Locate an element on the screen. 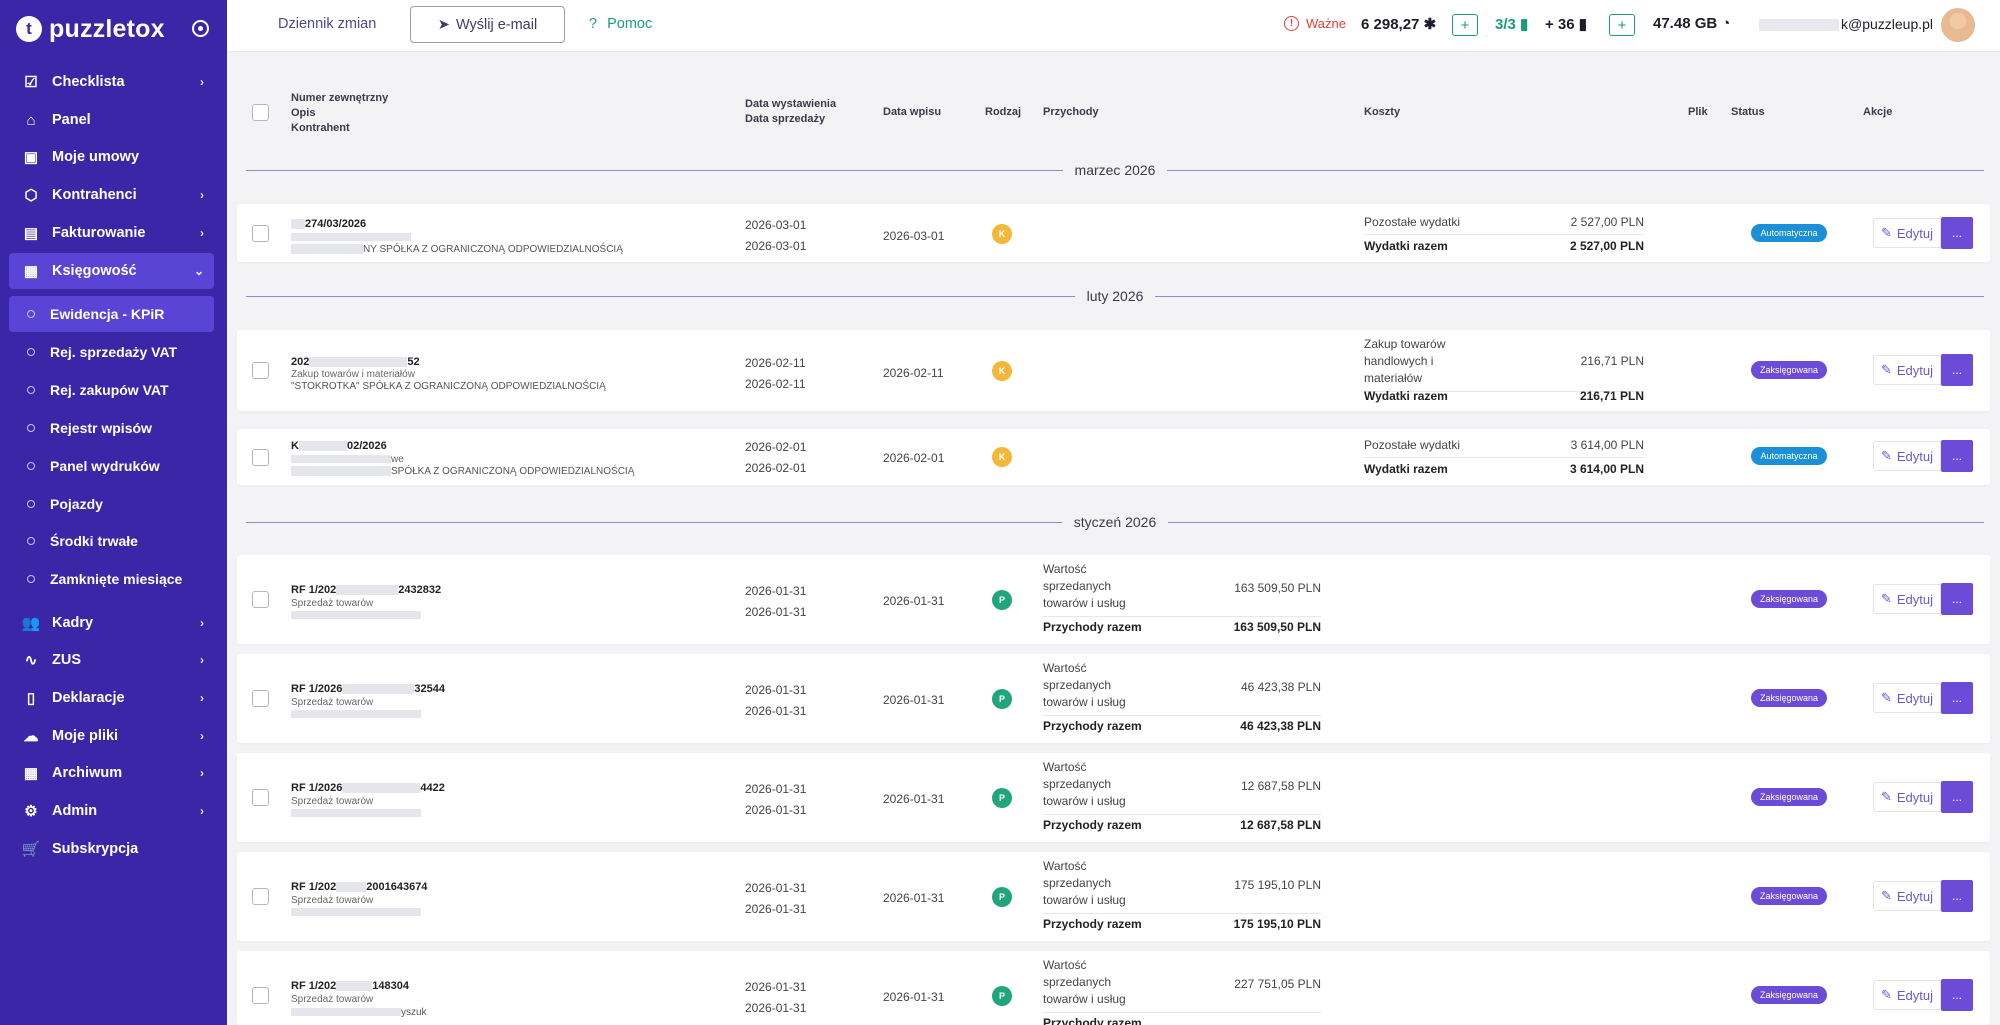 The height and width of the screenshot is (1025, 2000). sidebar-item-fakturowanie: ▤ Fakturowanie › is located at coordinates (111, 233).